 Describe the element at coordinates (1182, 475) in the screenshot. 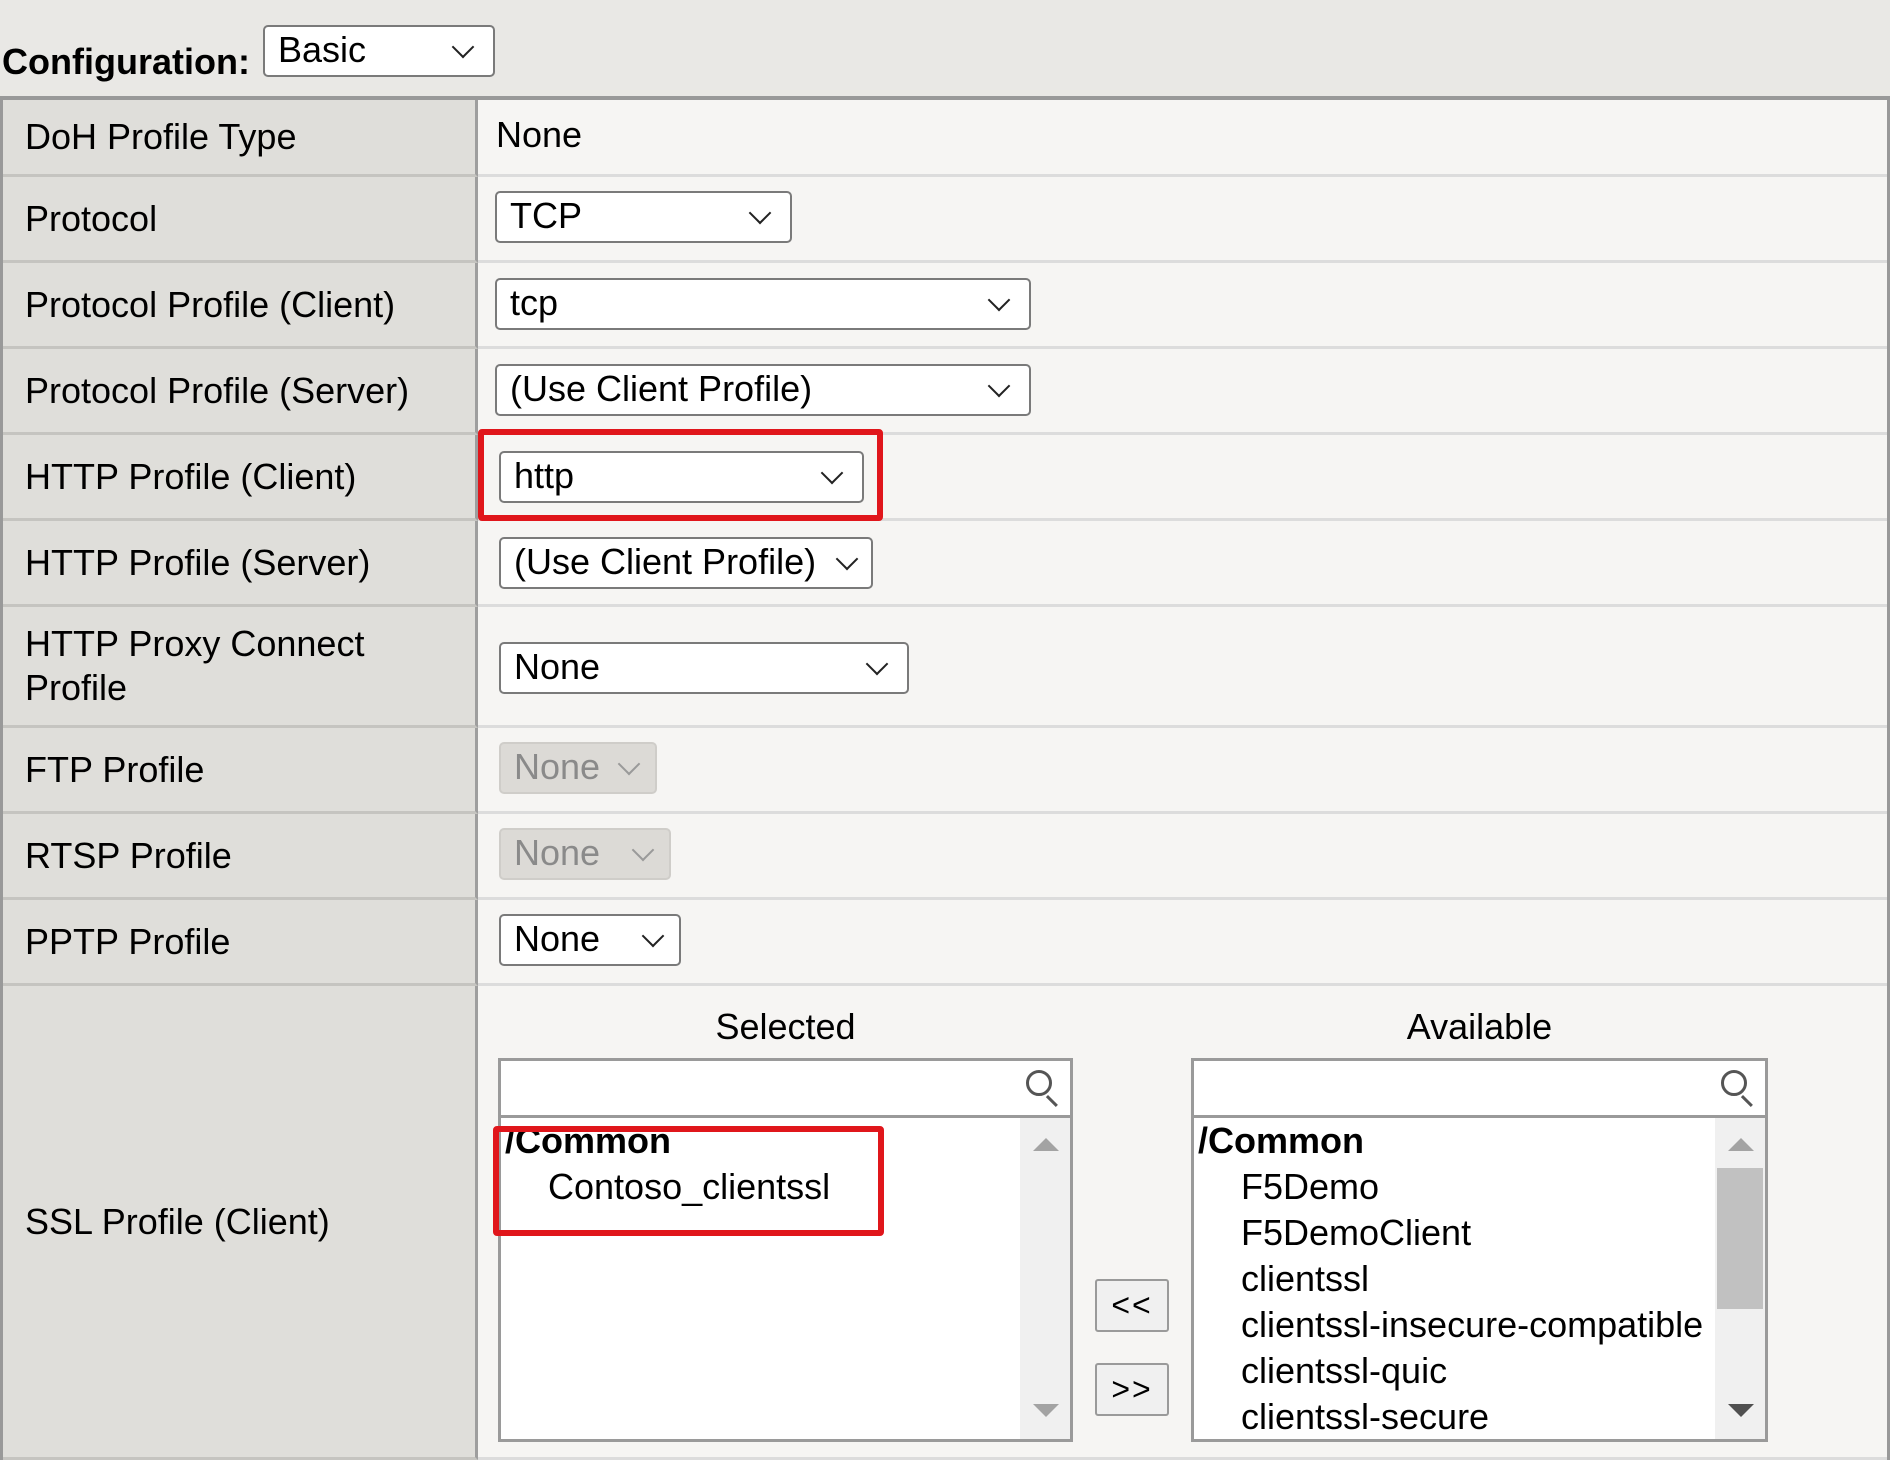

I see `row-value-cell: http` at that location.